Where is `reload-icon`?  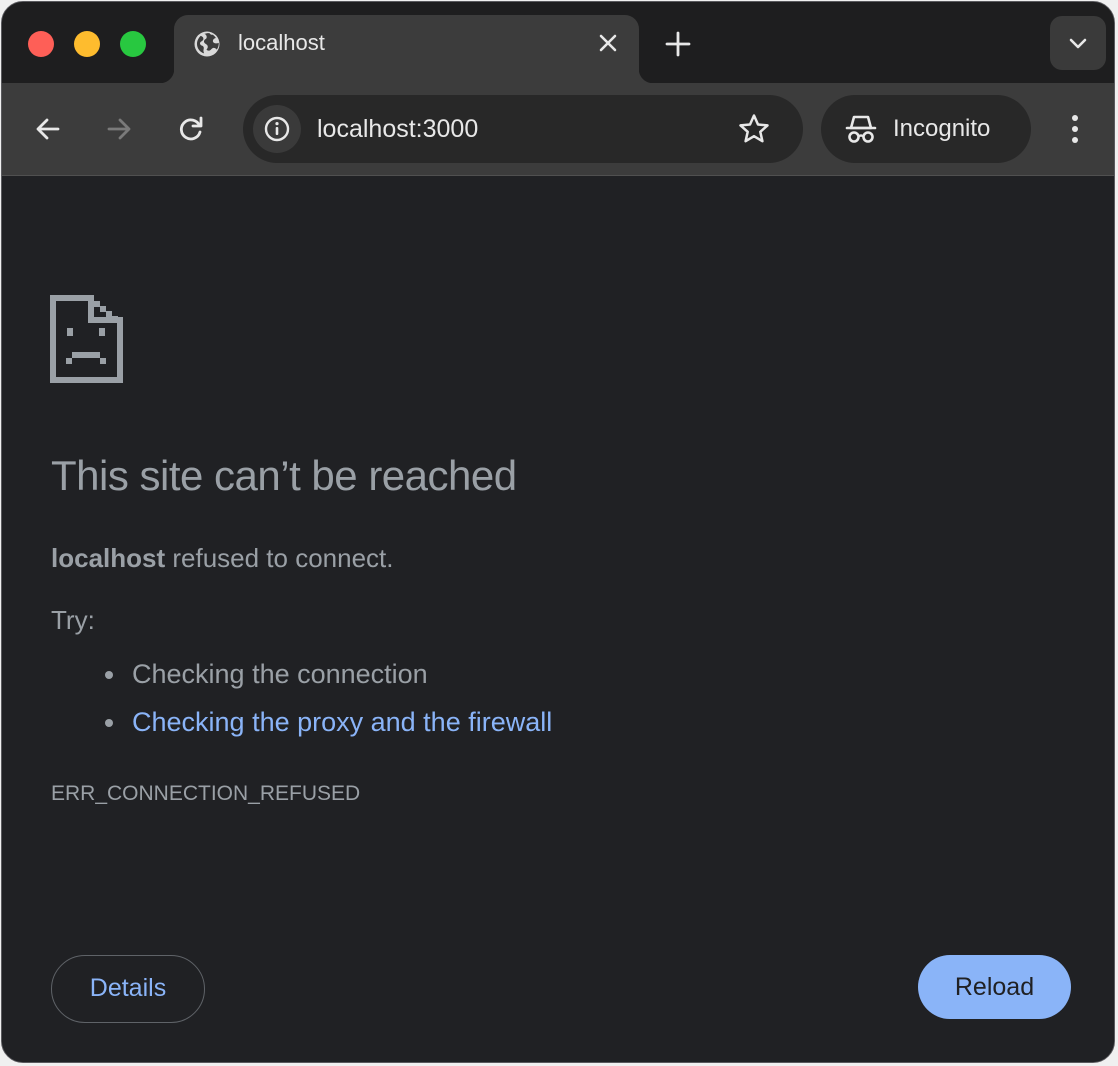 reload-icon is located at coordinates (191, 129).